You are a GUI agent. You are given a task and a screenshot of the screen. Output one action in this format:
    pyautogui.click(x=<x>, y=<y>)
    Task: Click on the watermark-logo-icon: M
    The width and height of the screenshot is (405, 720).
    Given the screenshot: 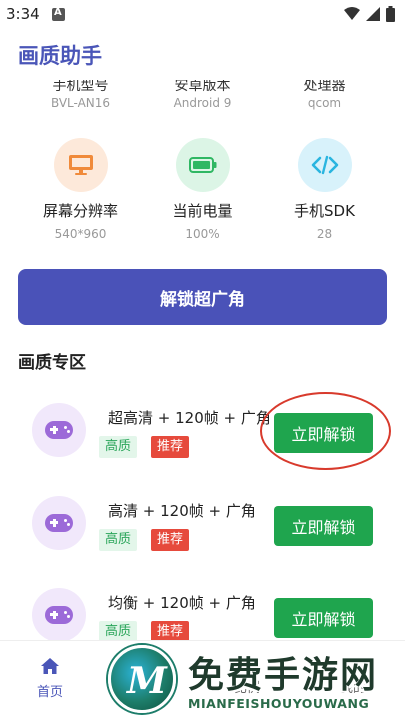 What is the action you would take?
    pyautogui.click(x=142, y=679)
    